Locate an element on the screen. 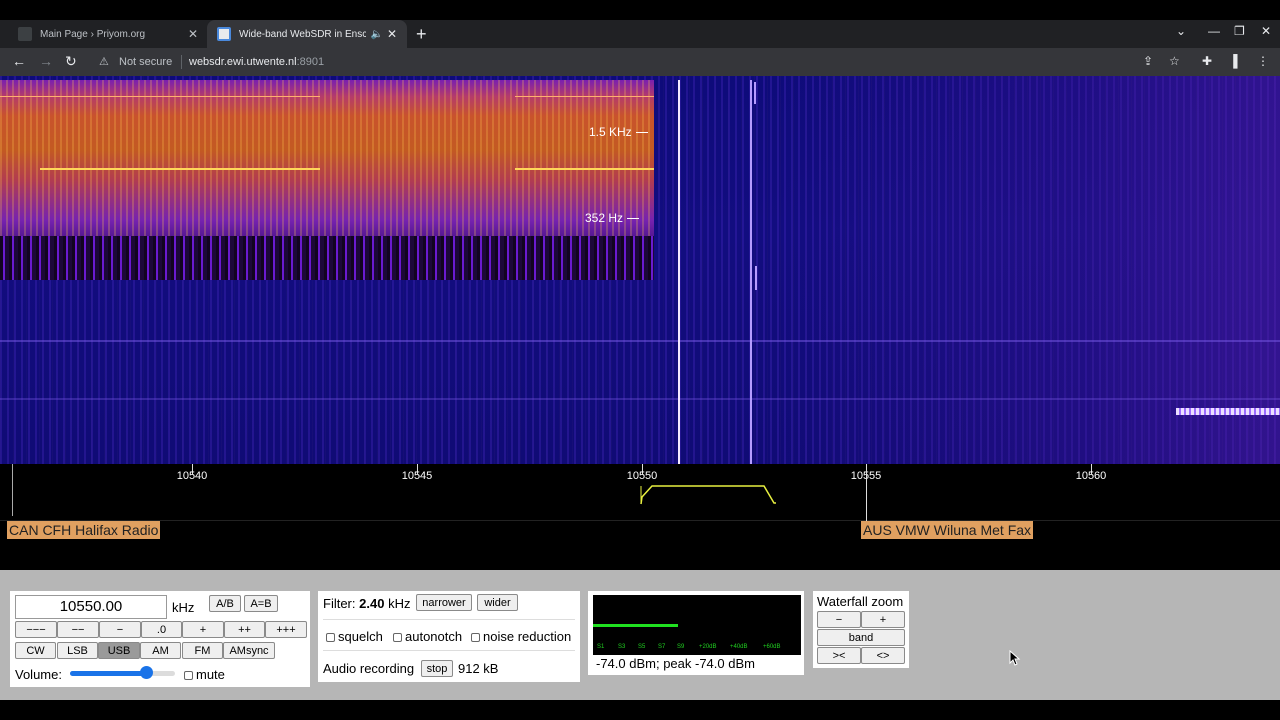 This screenshot has height=720, width=1280. marker-label: 352 Hz is located at coordinates (604, 218).